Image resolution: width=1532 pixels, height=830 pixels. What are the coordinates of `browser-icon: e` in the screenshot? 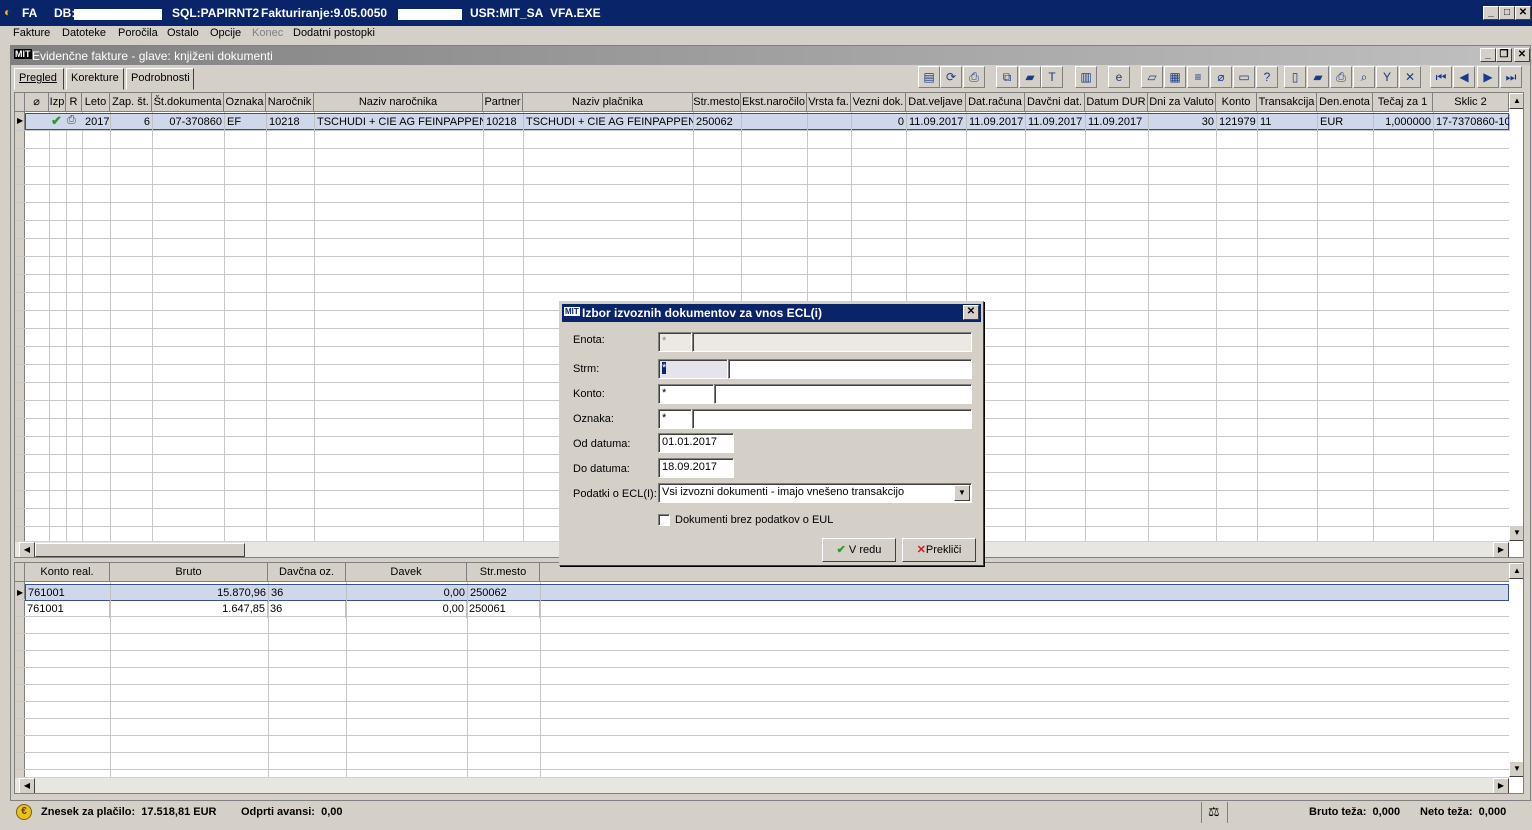 It's located at (1119, 77).